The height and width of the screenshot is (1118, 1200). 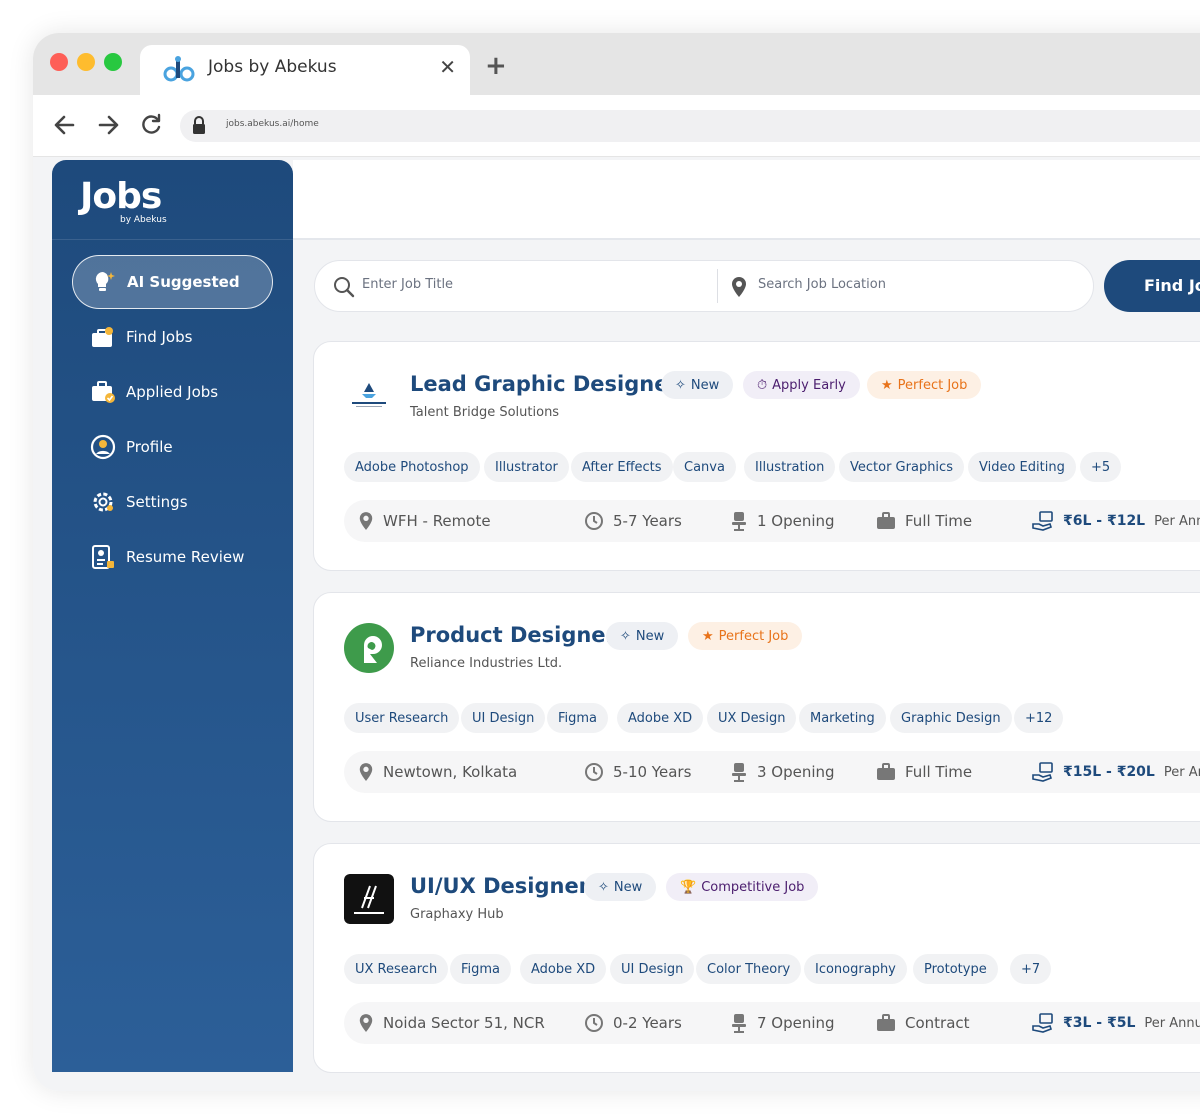 I want to click on badge-label: Competitive Job, so click(x=753, y=887).